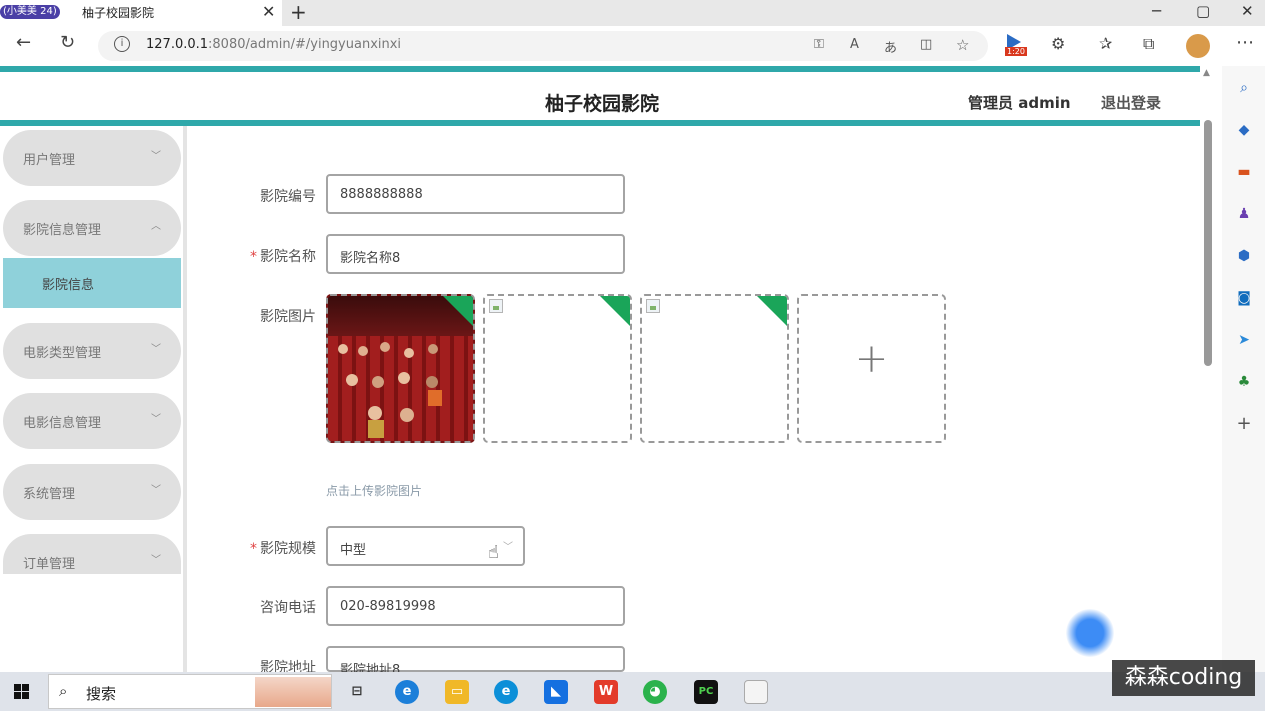 The image size is (1265, 711). I want to click on search-highlight-image, so click(293, 692).